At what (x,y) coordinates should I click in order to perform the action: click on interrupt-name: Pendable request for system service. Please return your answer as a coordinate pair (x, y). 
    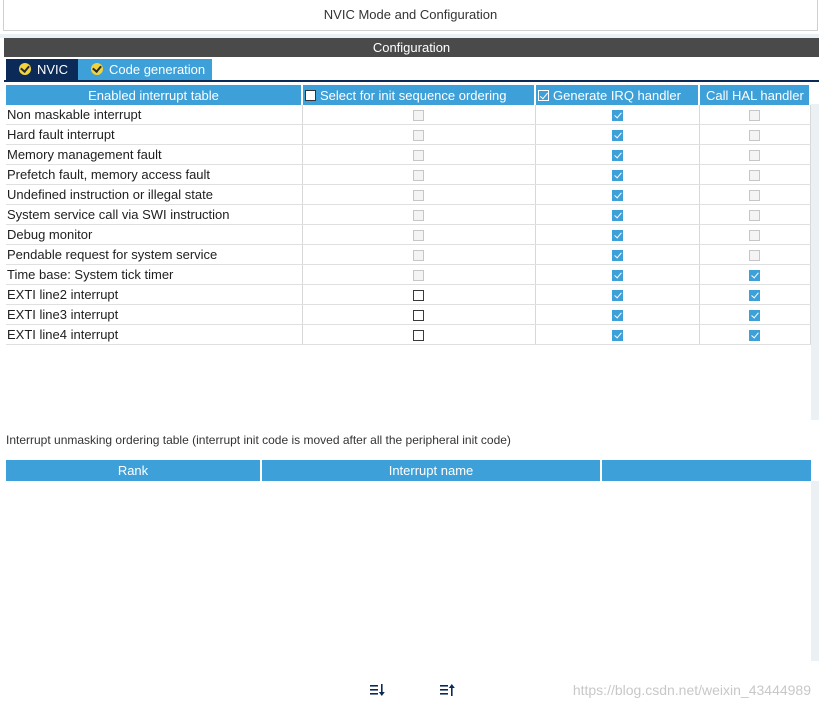
    Looking at the image, I should click on (154, 254).